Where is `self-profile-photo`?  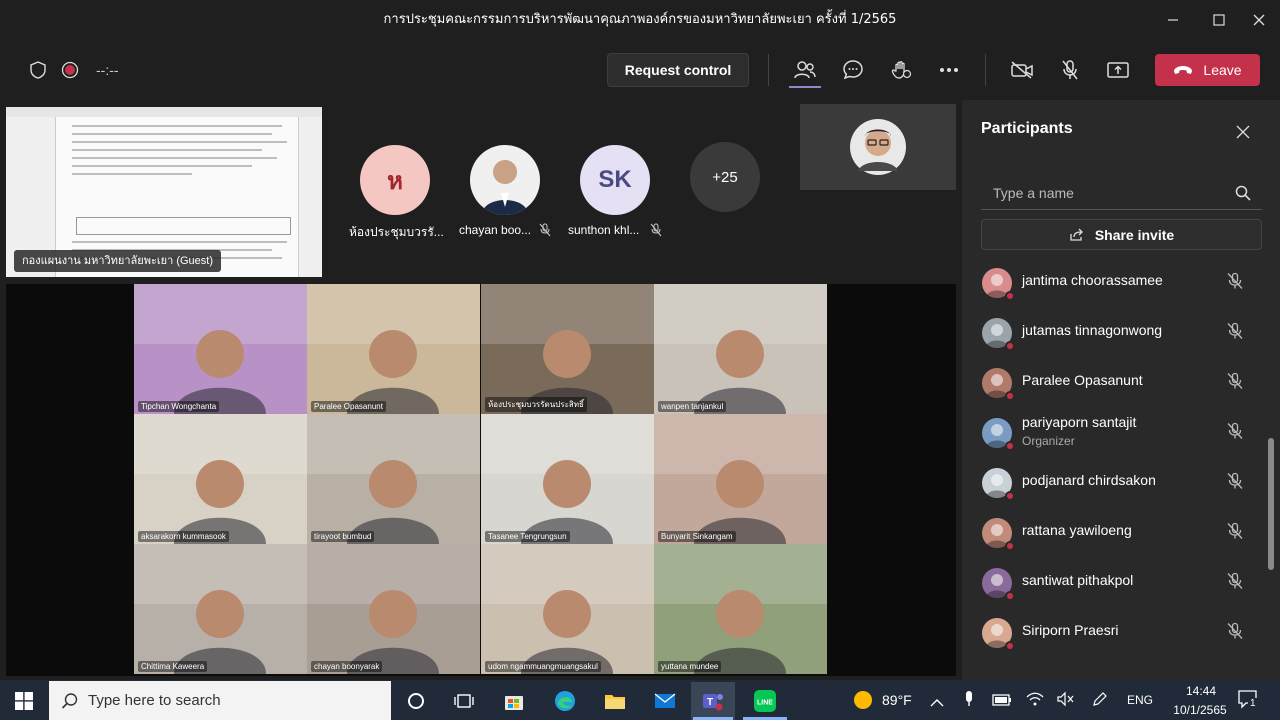
self-profile-photo is located at coordinates (878, 147).